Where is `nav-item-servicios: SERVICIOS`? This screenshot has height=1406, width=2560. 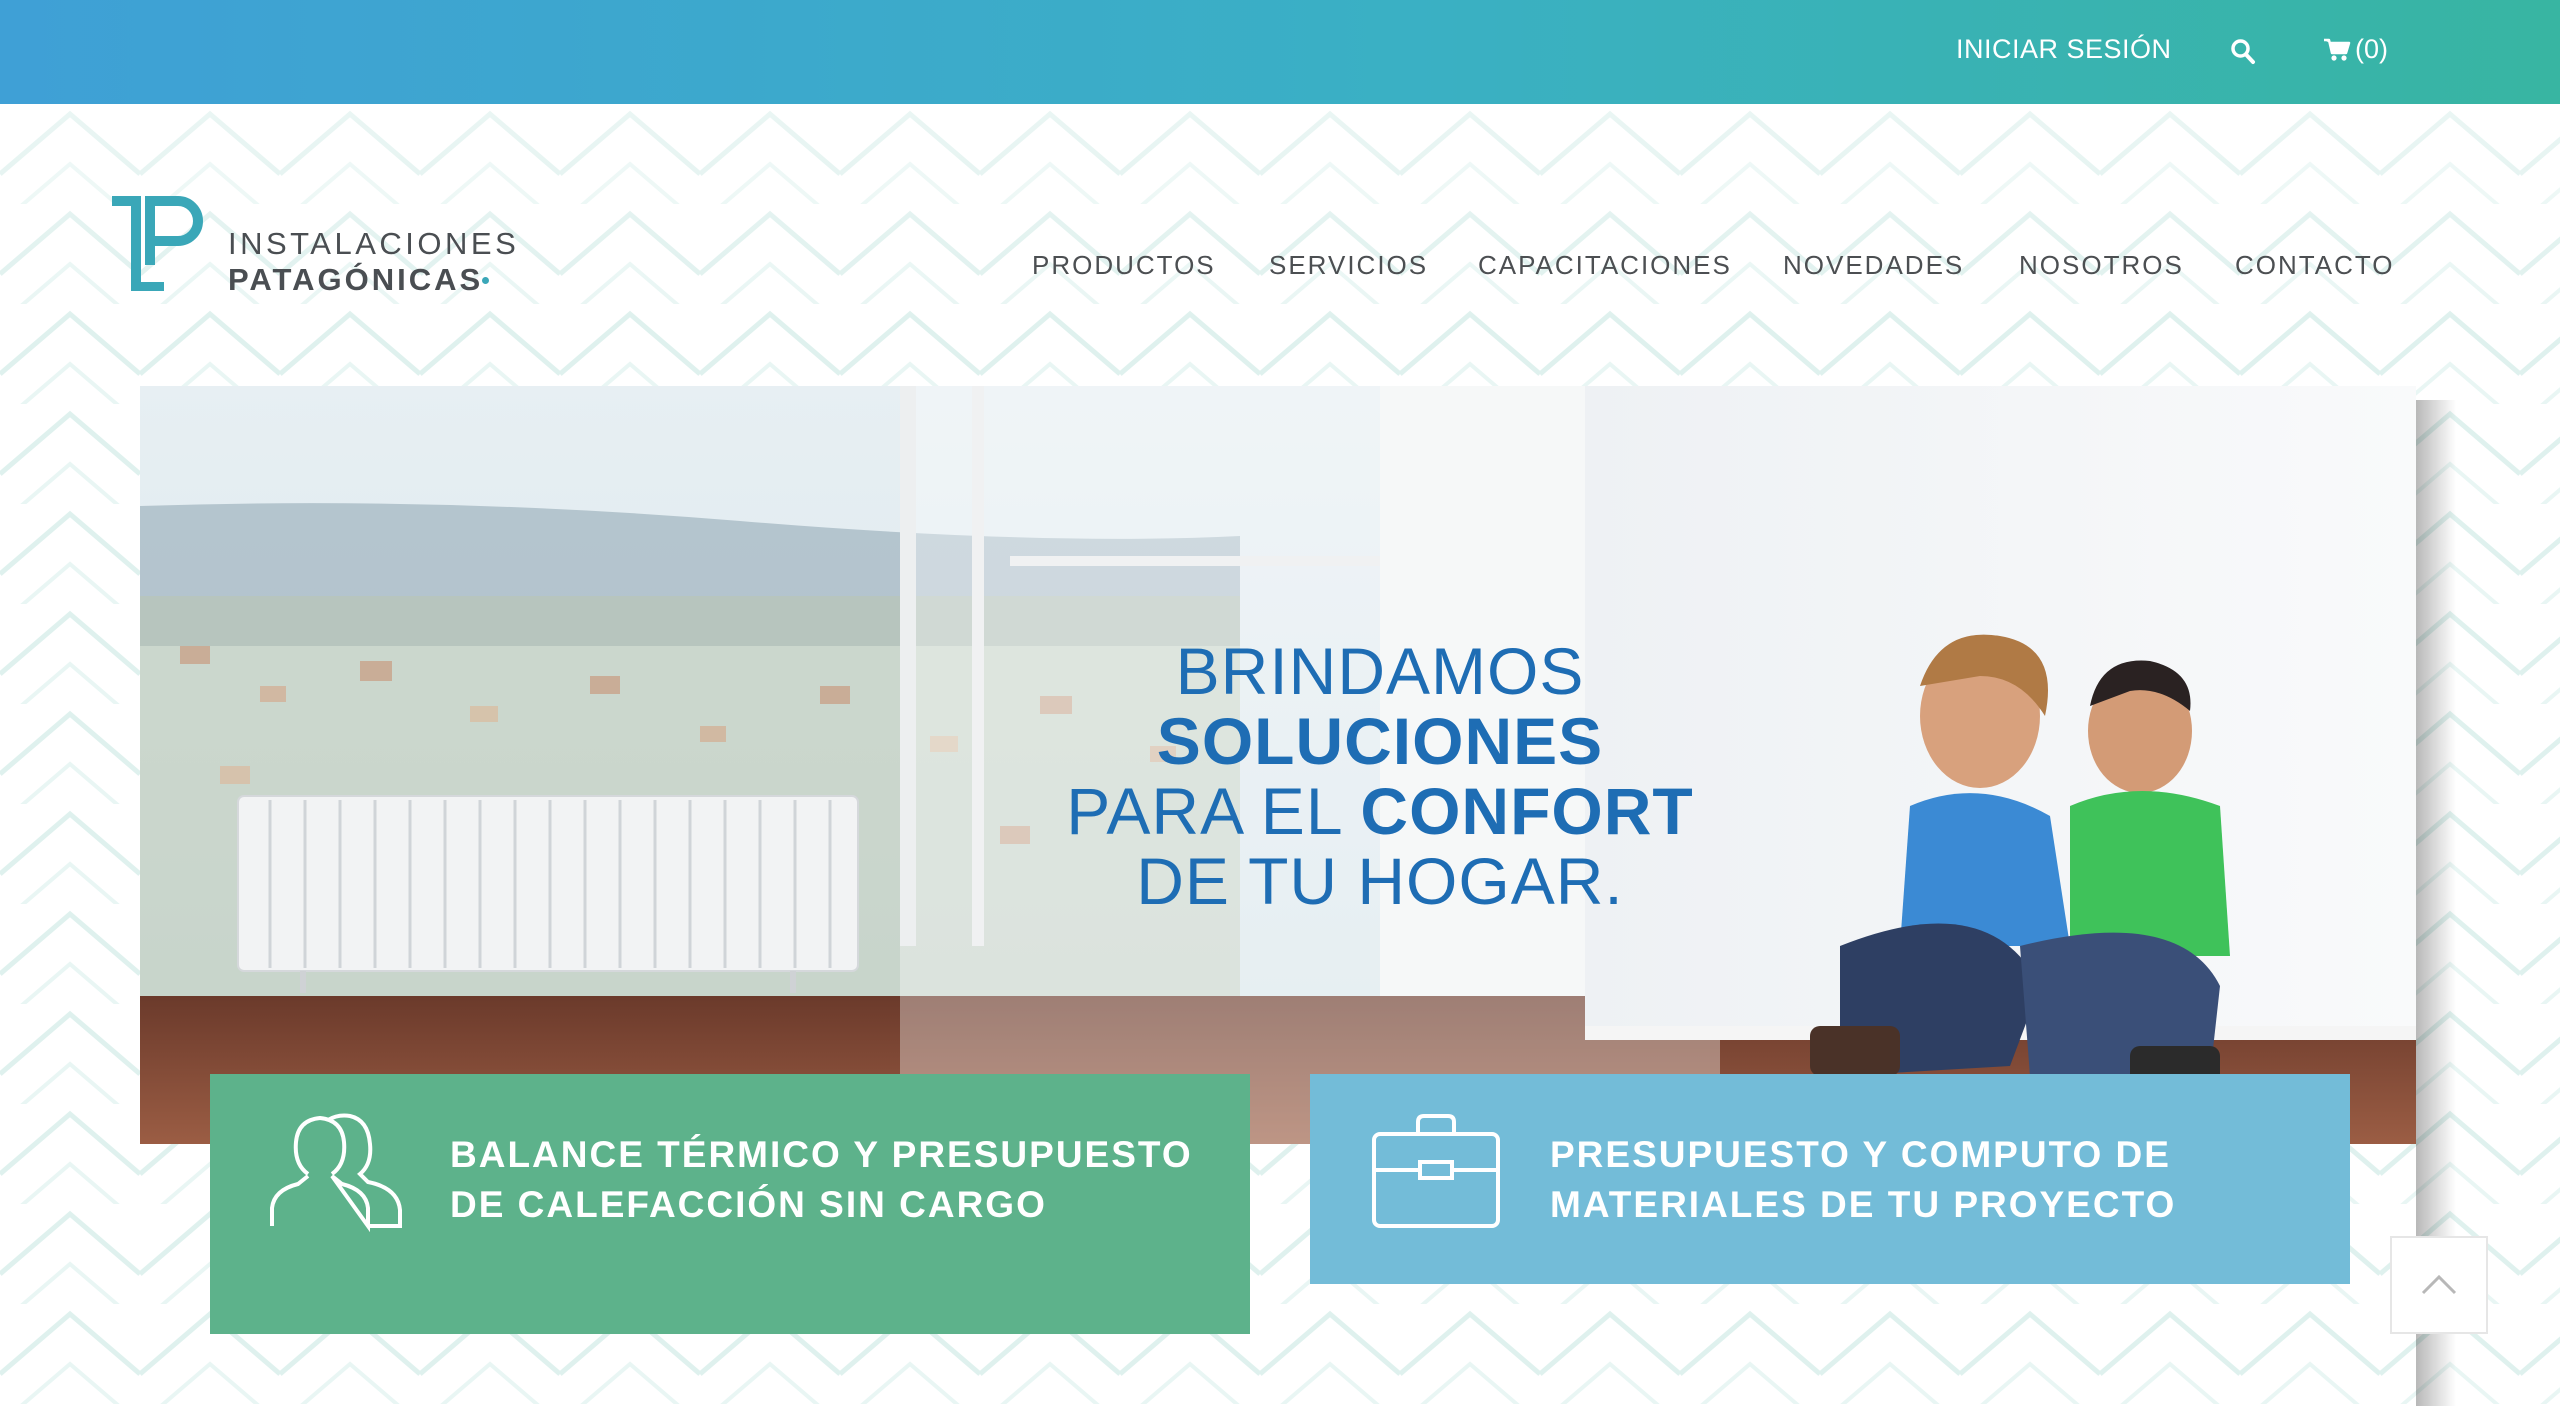
nav-item-servicios: SERVICIOS is located at coordinates (1348, 265).